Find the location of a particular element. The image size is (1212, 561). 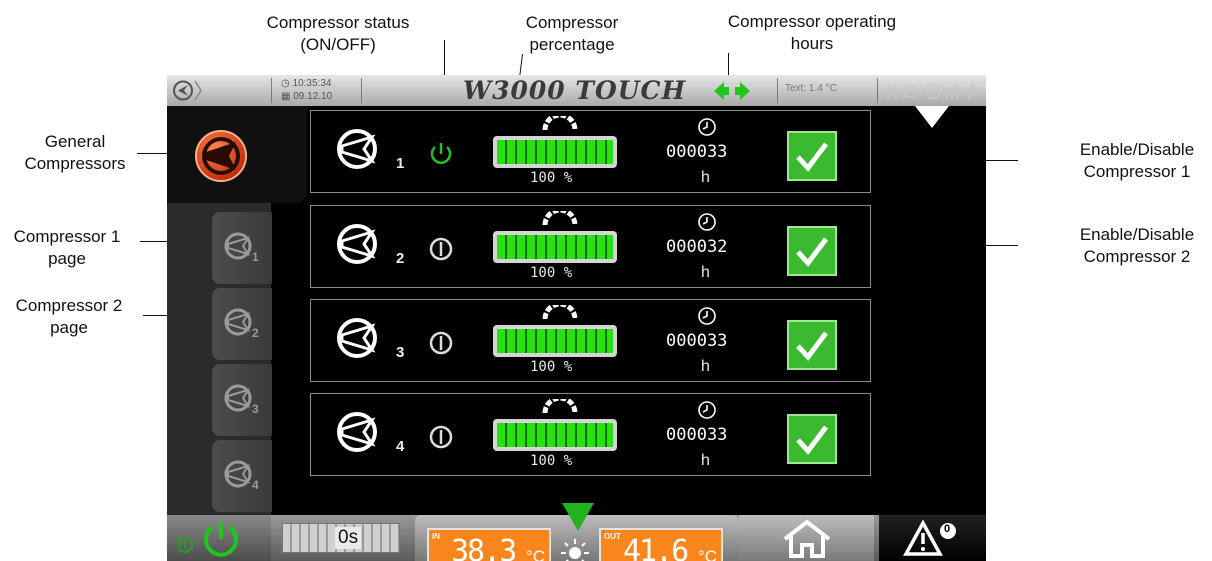

enable-compressor-2-checkbox is located at coordinates (812, 251).